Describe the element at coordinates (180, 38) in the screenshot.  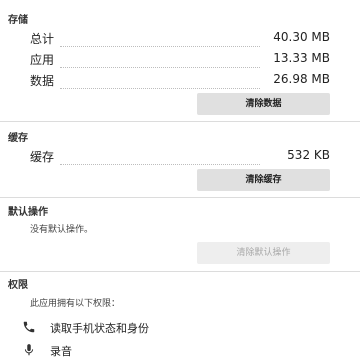
I see `storage-total-row: 总计 40.30 MB` at that location.